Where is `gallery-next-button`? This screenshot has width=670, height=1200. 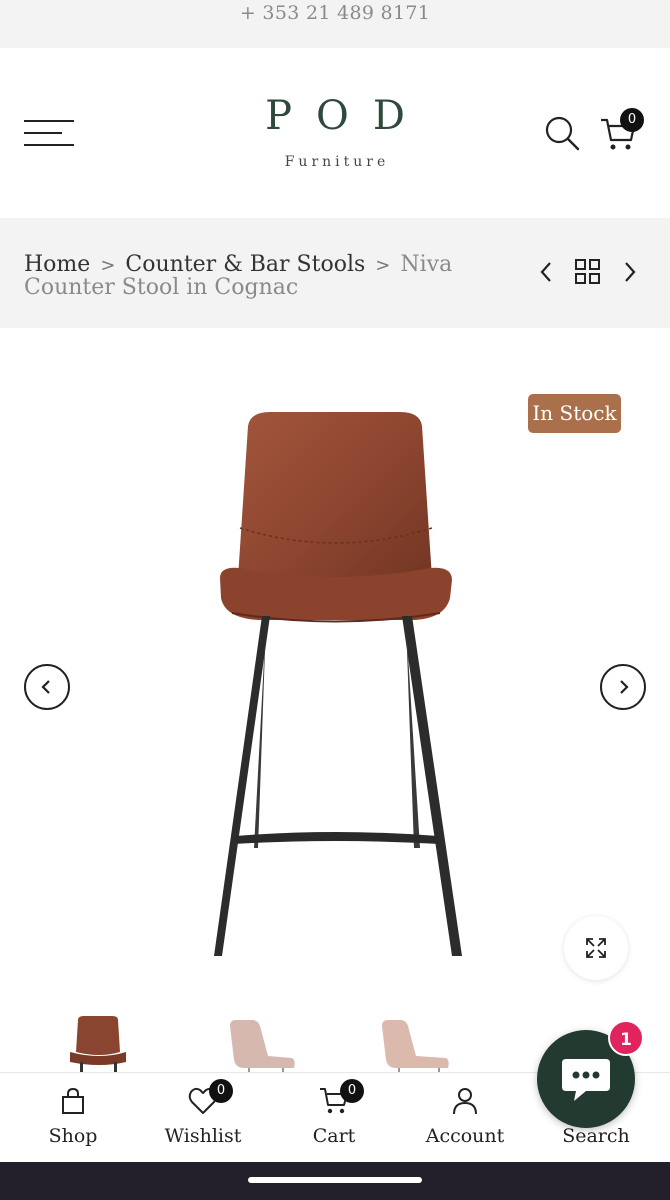
gallery-next-button is located at coordinates (623, 687).